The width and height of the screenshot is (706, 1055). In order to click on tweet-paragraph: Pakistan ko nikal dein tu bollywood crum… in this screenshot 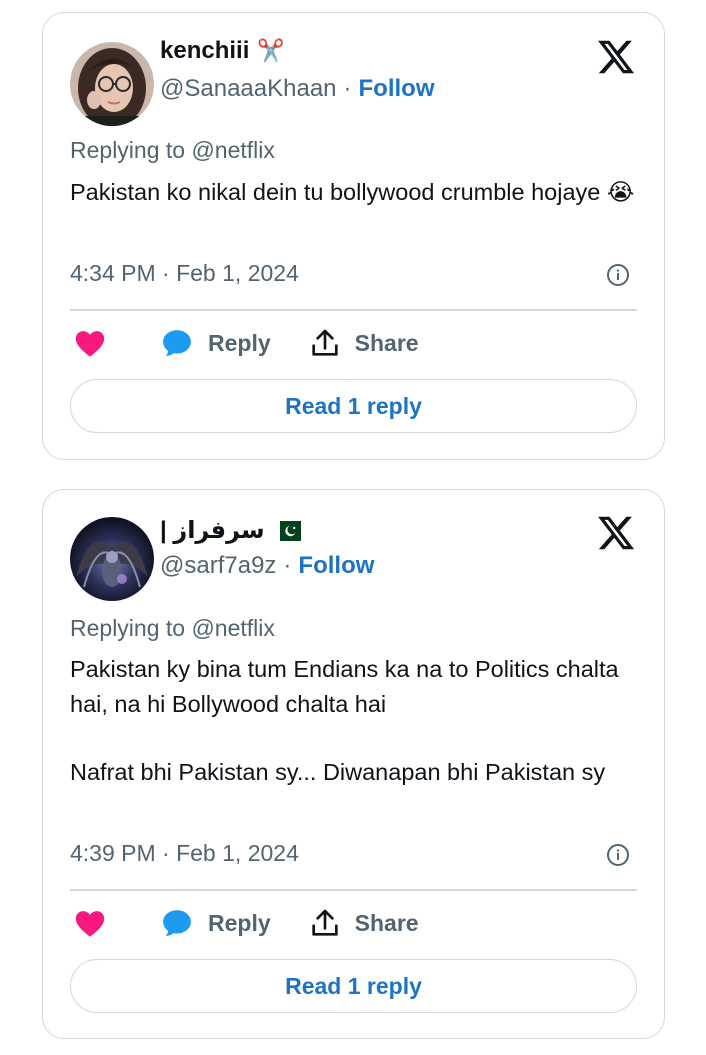, I will do `click(352, 192)`.